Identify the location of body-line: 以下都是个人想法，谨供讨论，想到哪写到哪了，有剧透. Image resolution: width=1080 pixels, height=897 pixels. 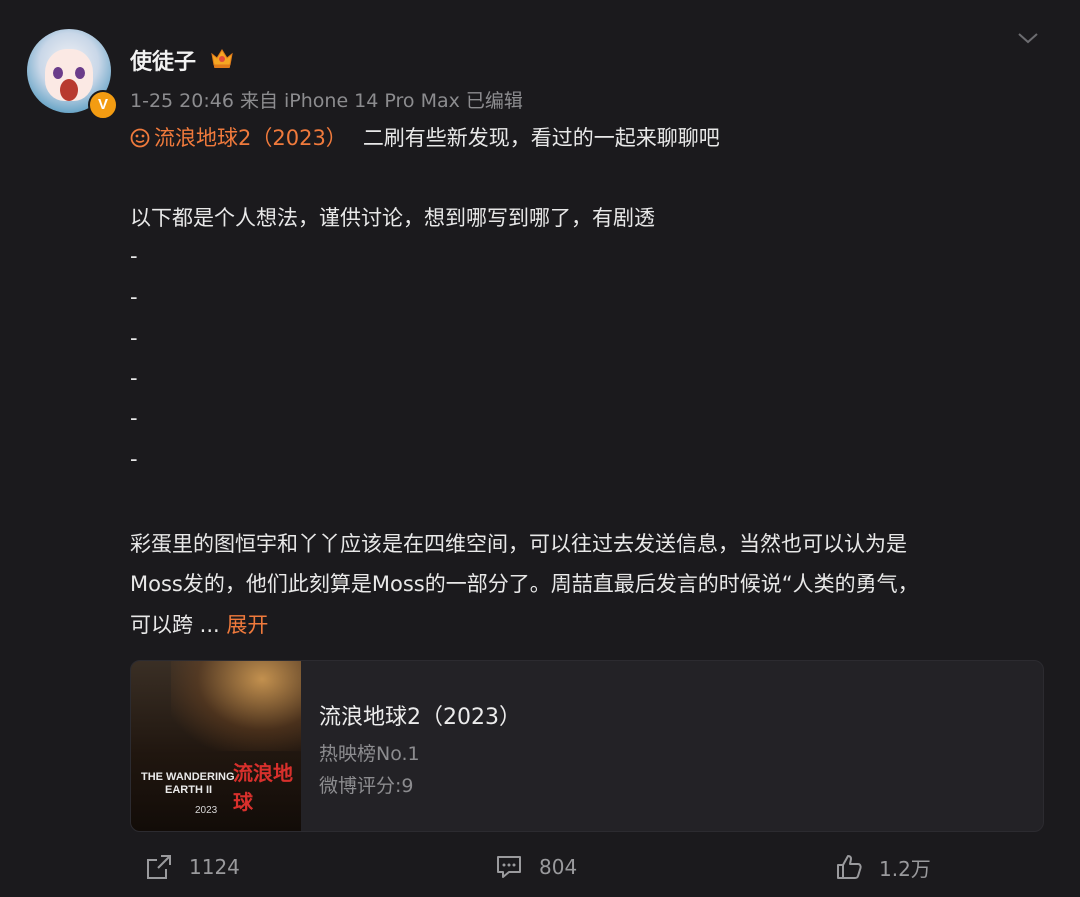
(392, 218).